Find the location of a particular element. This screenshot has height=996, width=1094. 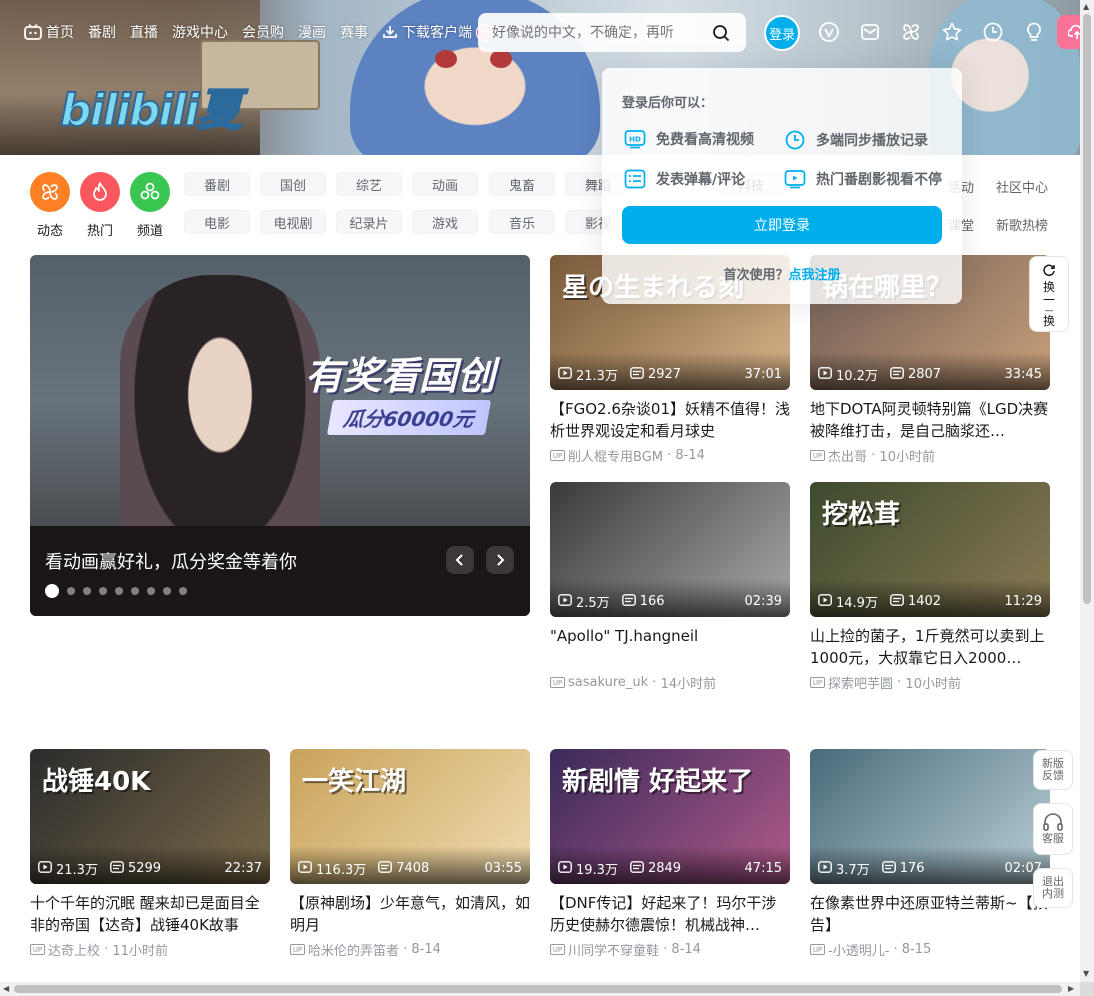

video-thumbnail: 2.5万 166 02:39 is located at coordinates (670, 549).